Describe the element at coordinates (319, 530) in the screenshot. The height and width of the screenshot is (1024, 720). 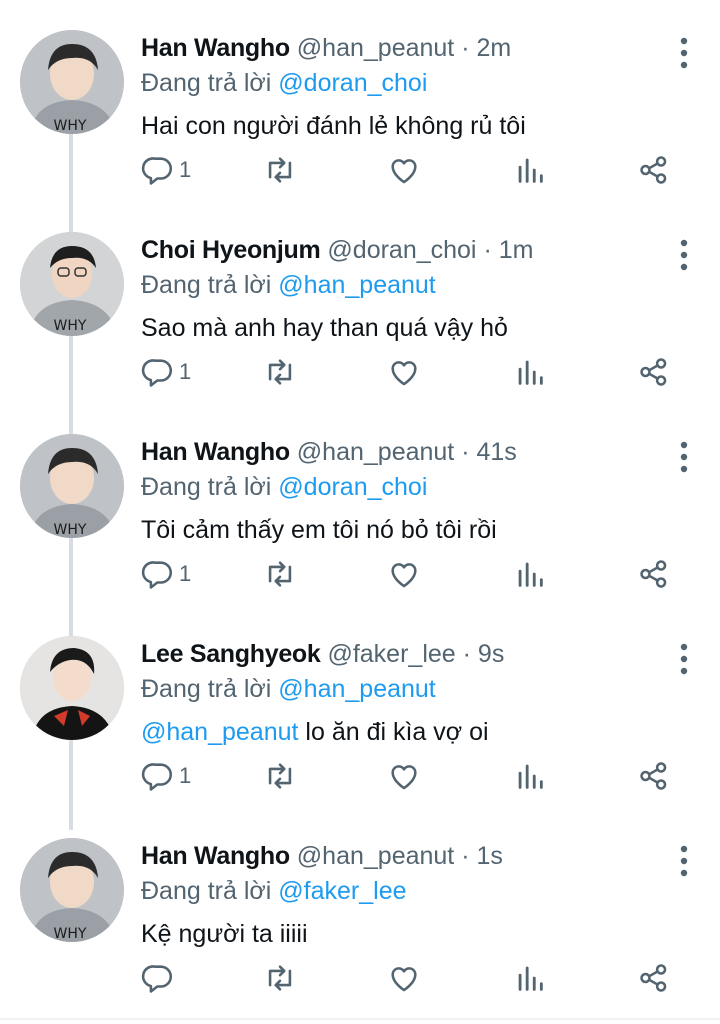
I see `tweet-text-content: Tôi cảm thấy em tôi nó bỏ tôi rồi` at that location.